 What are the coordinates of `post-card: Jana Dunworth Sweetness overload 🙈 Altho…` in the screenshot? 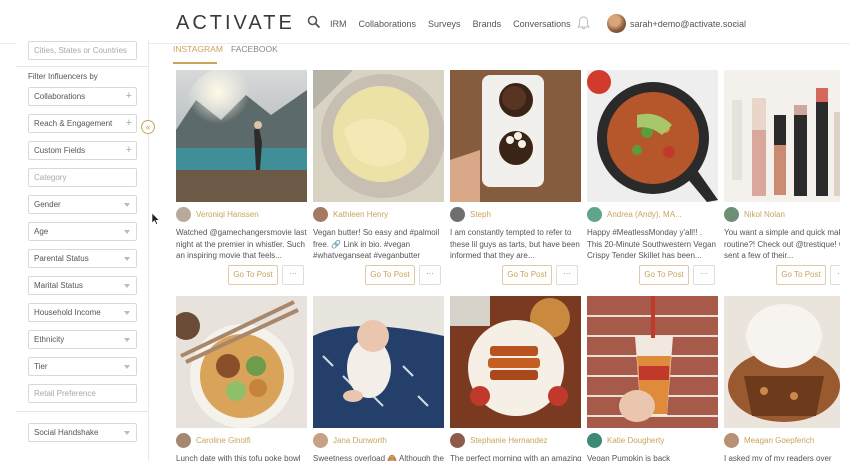 It's located at (378, 378).